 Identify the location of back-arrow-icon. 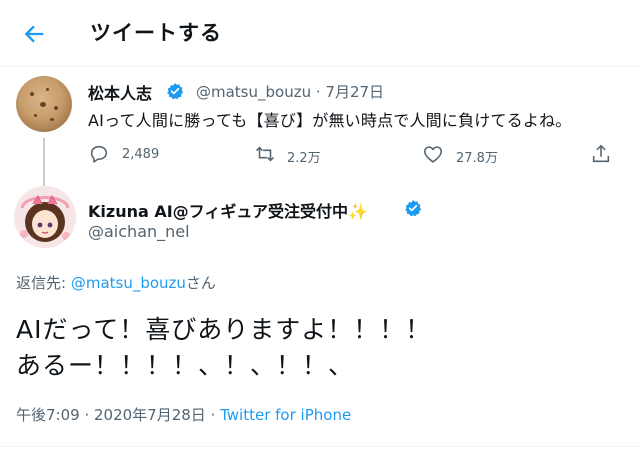
(34, 34).